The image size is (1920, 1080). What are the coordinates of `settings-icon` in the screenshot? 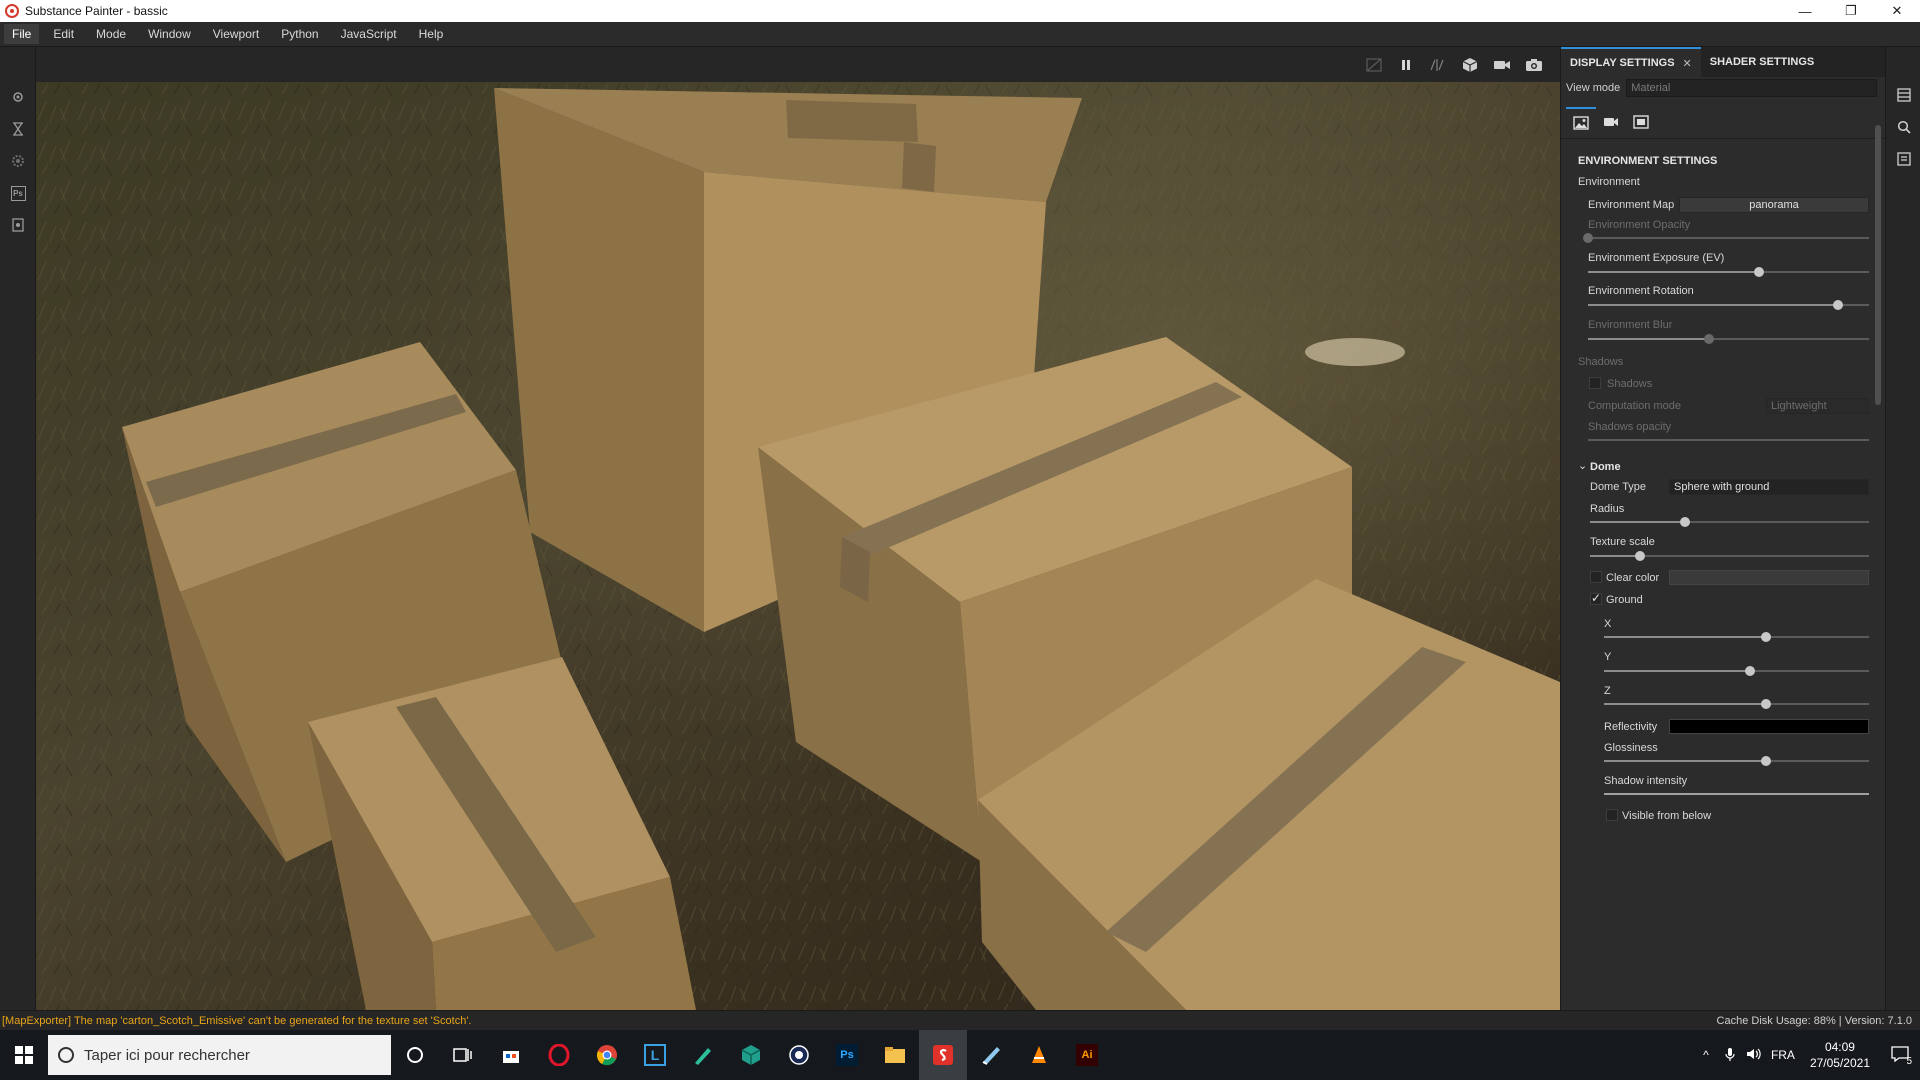 It's located at (18, 97).